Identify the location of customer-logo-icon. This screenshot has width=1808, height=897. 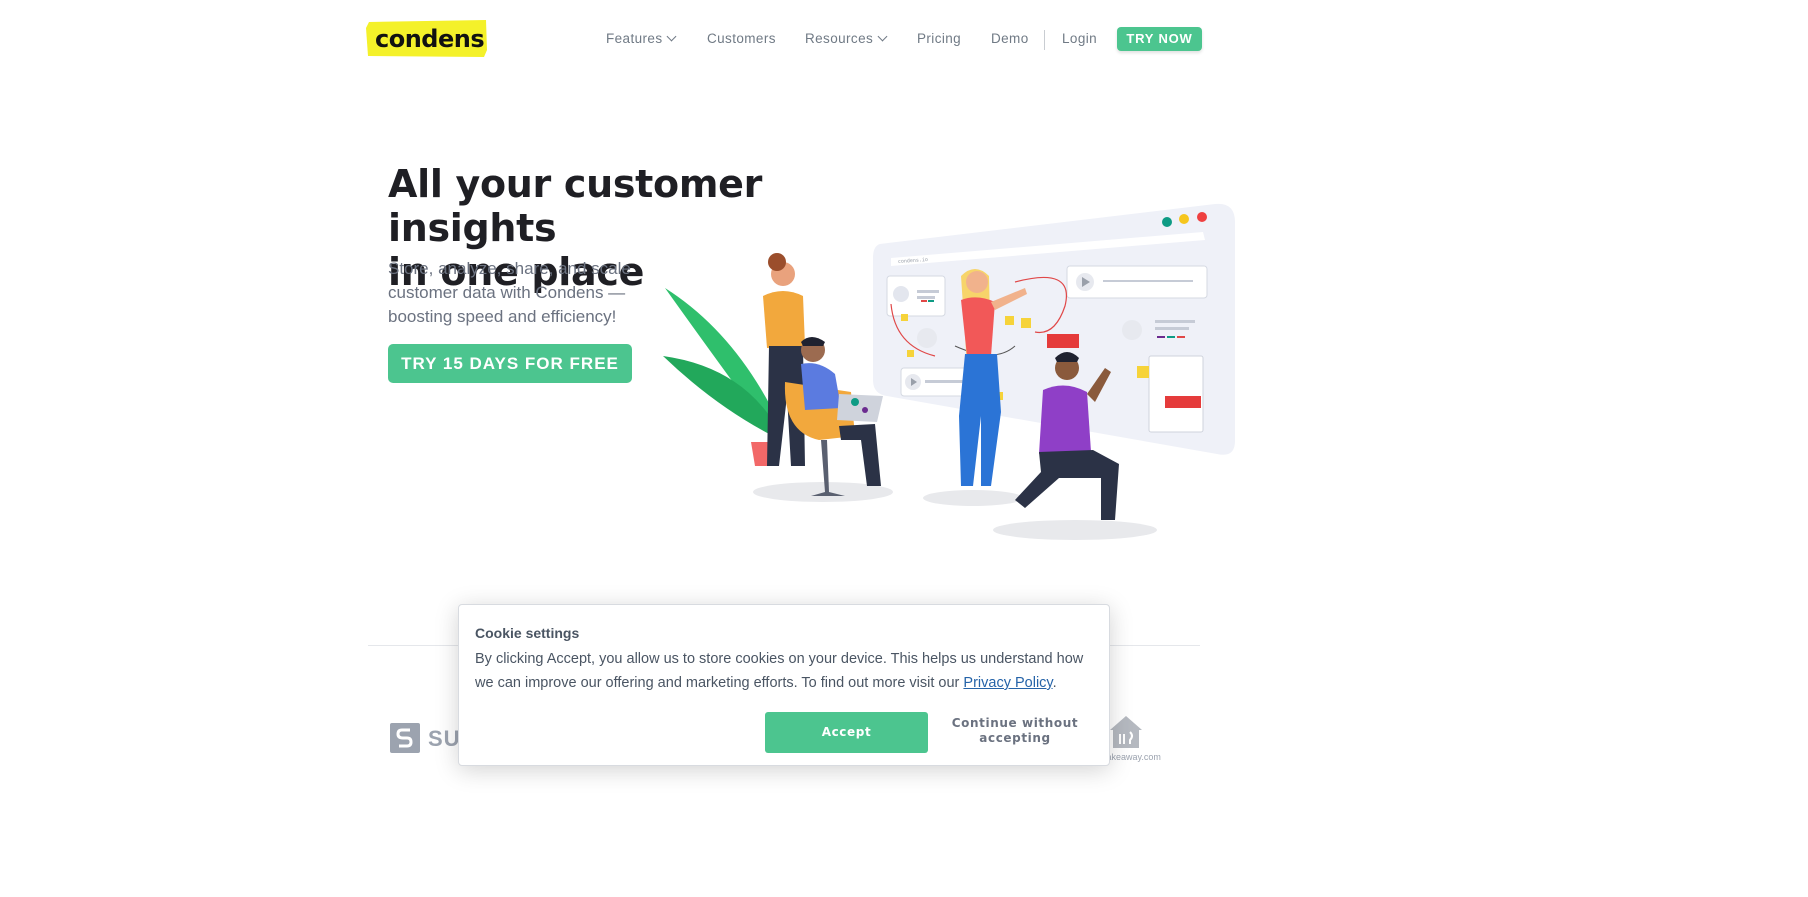
(405, 738).